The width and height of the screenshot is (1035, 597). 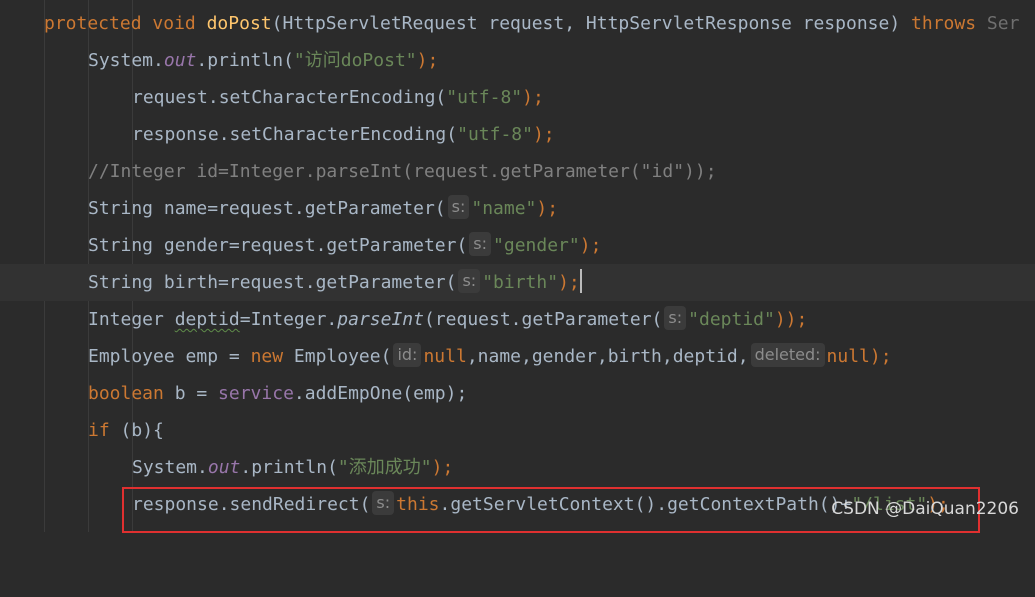 What do you see at coordinates (580, 281) in the screenshot?
I see `text-caret` at bounding box center [580, 281].